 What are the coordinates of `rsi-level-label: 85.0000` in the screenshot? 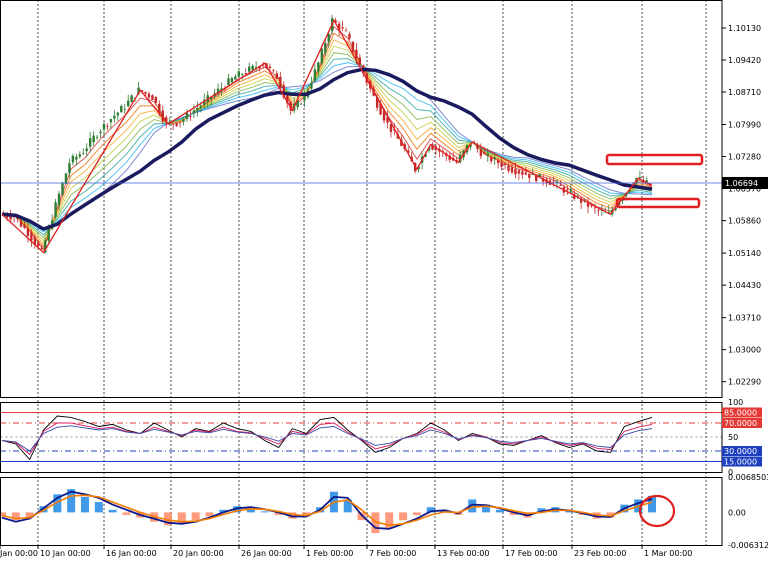 It's located at (740, 413).